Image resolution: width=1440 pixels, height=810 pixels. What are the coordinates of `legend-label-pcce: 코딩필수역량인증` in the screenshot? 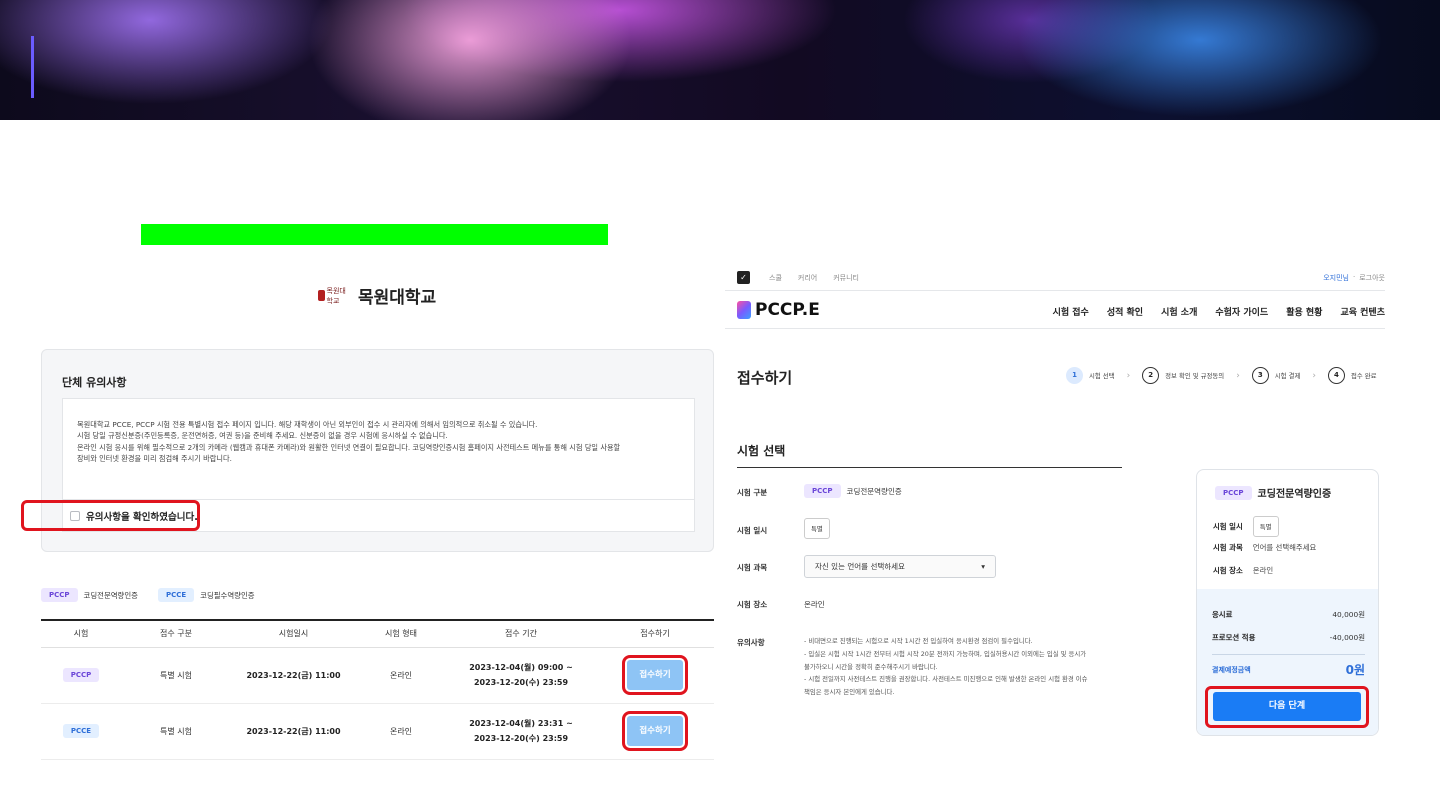 It's located at (227, 595).